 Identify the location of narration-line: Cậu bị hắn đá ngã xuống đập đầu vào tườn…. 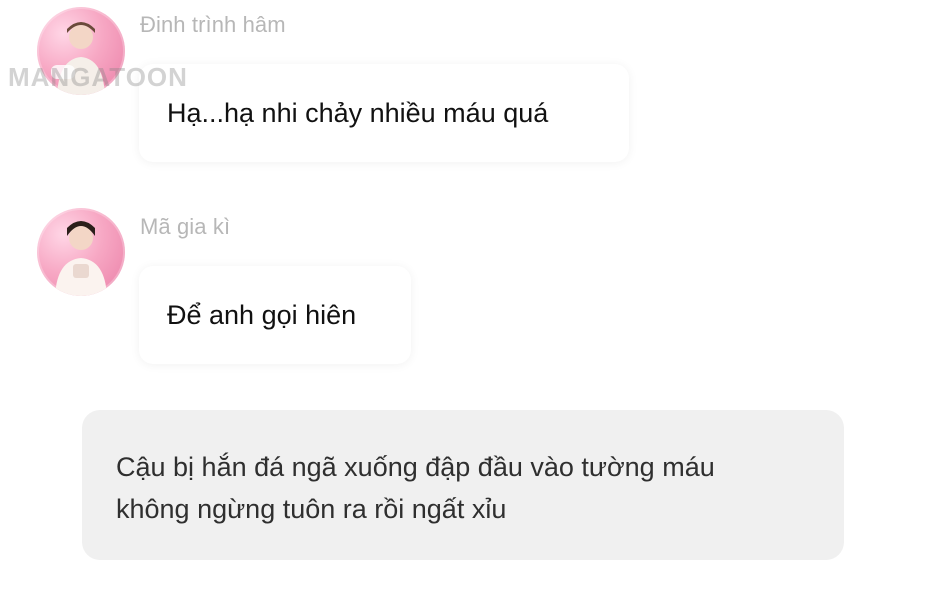
(415, 467).